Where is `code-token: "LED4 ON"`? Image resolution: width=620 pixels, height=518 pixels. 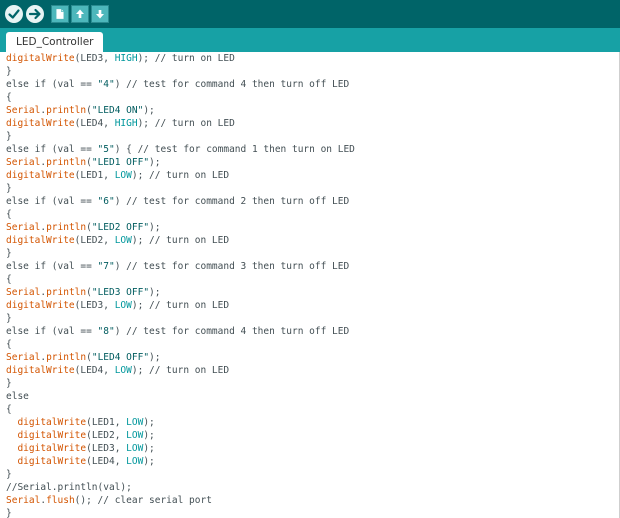
code-token: "LED4 ON" is located at coordinates (117, 110).